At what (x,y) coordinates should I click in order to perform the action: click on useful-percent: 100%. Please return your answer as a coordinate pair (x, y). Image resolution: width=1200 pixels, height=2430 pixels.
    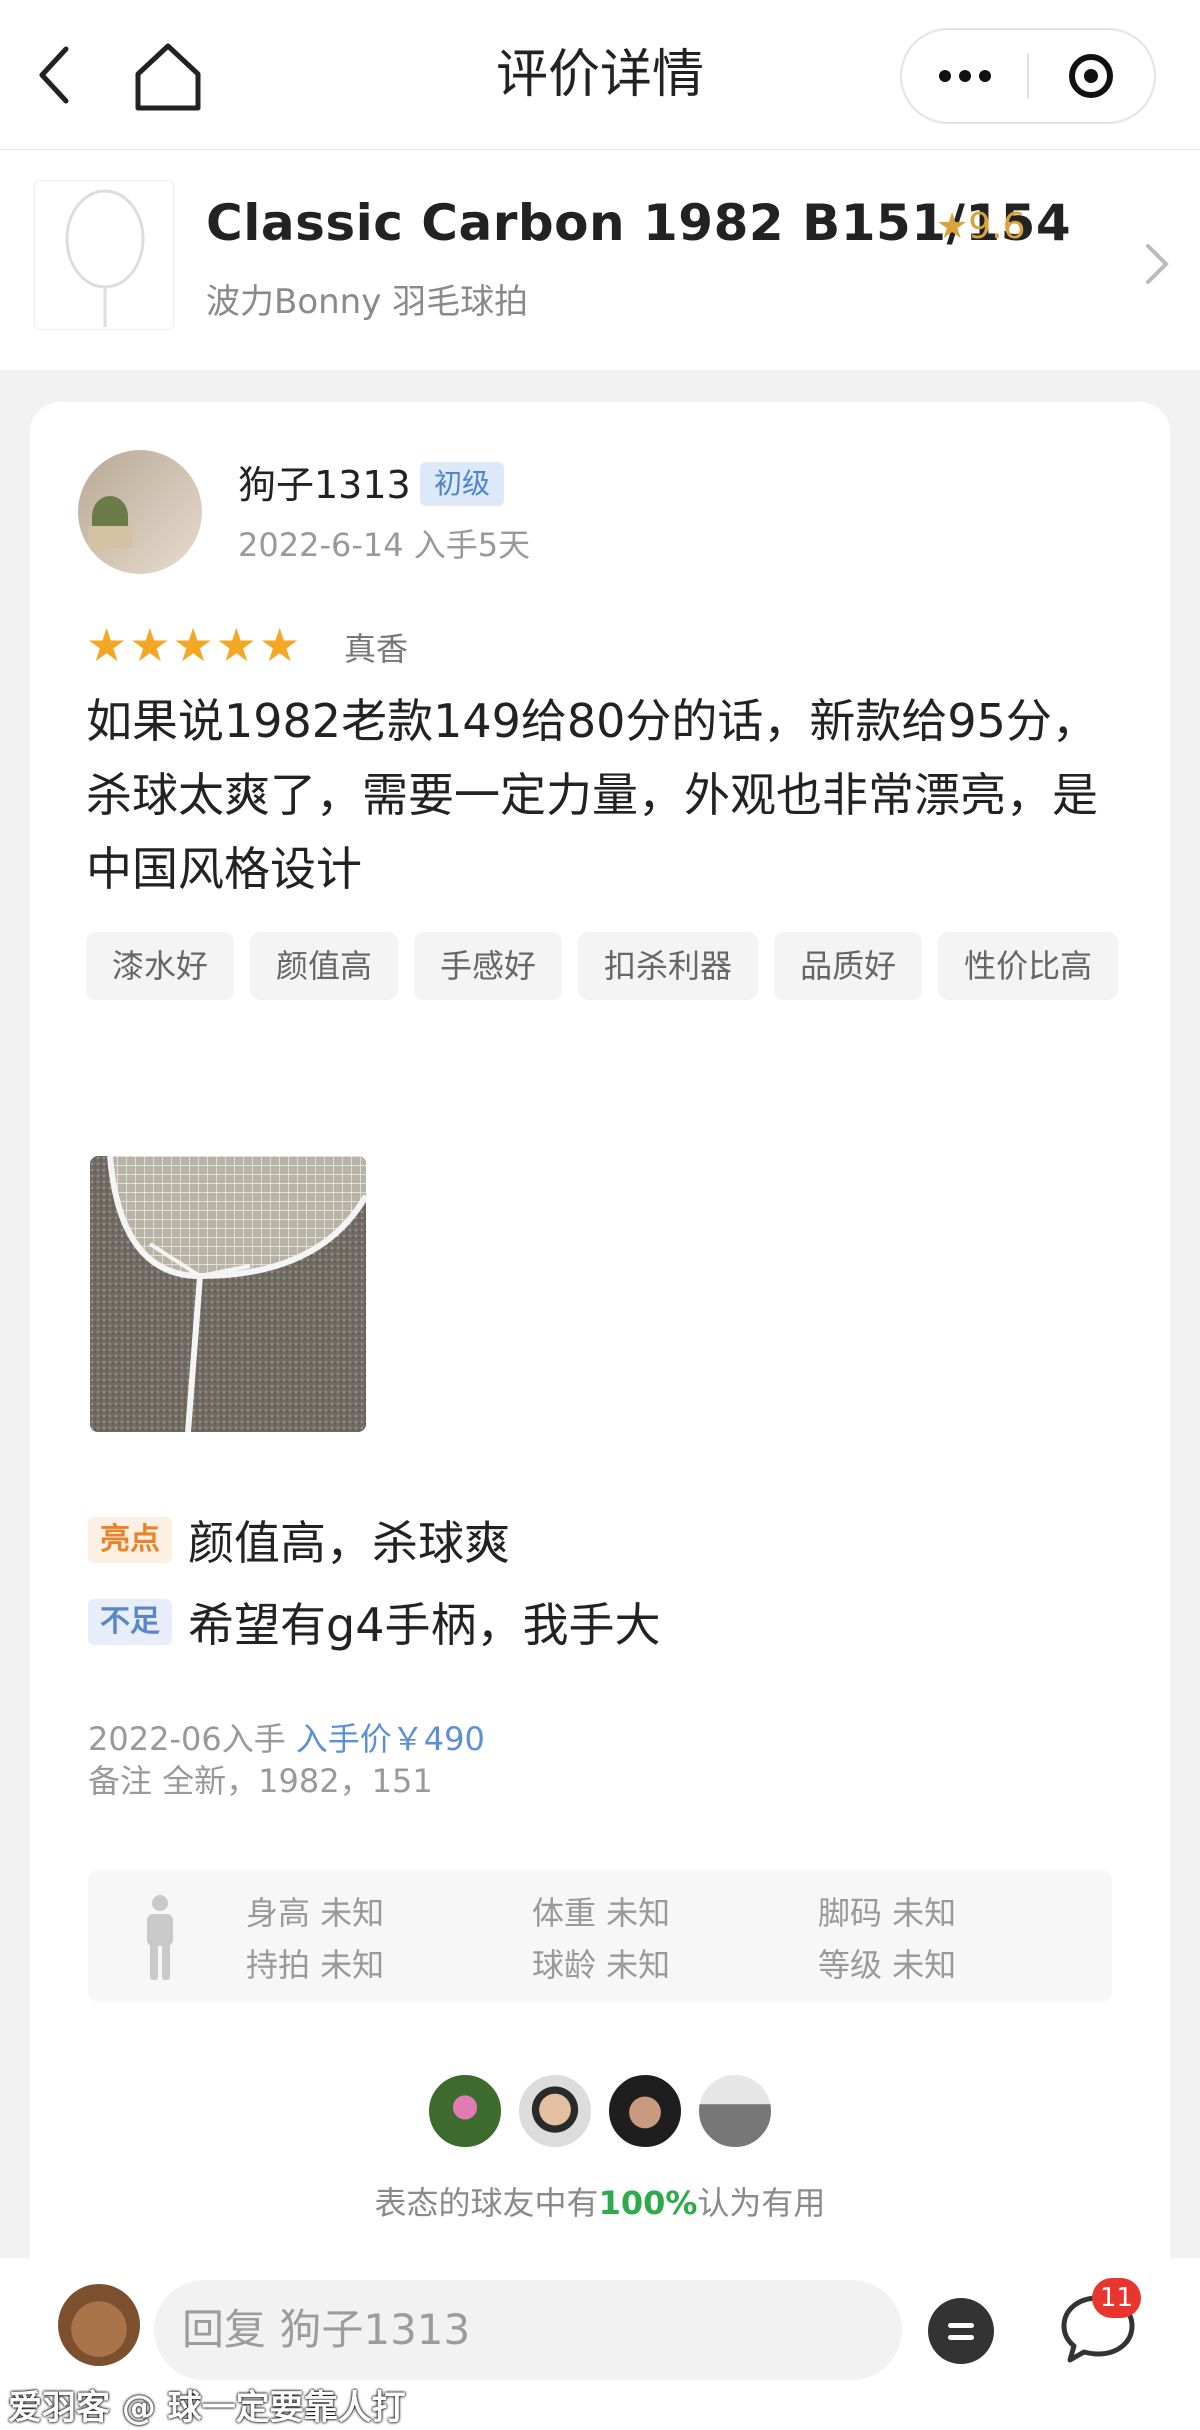
    Looking at the image, I should click on (648, 2203).